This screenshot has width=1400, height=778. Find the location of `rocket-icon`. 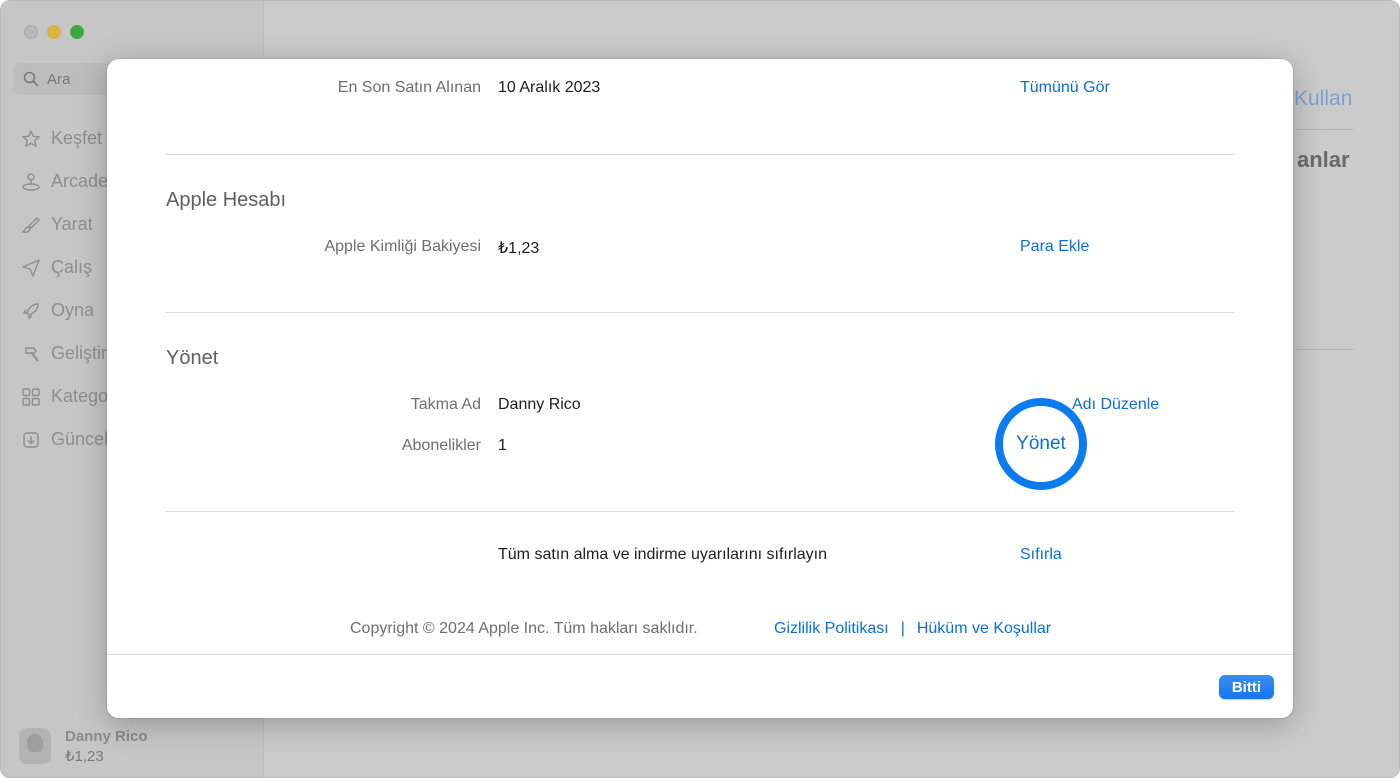

rocket-icon is located at coordinates (30, 310).